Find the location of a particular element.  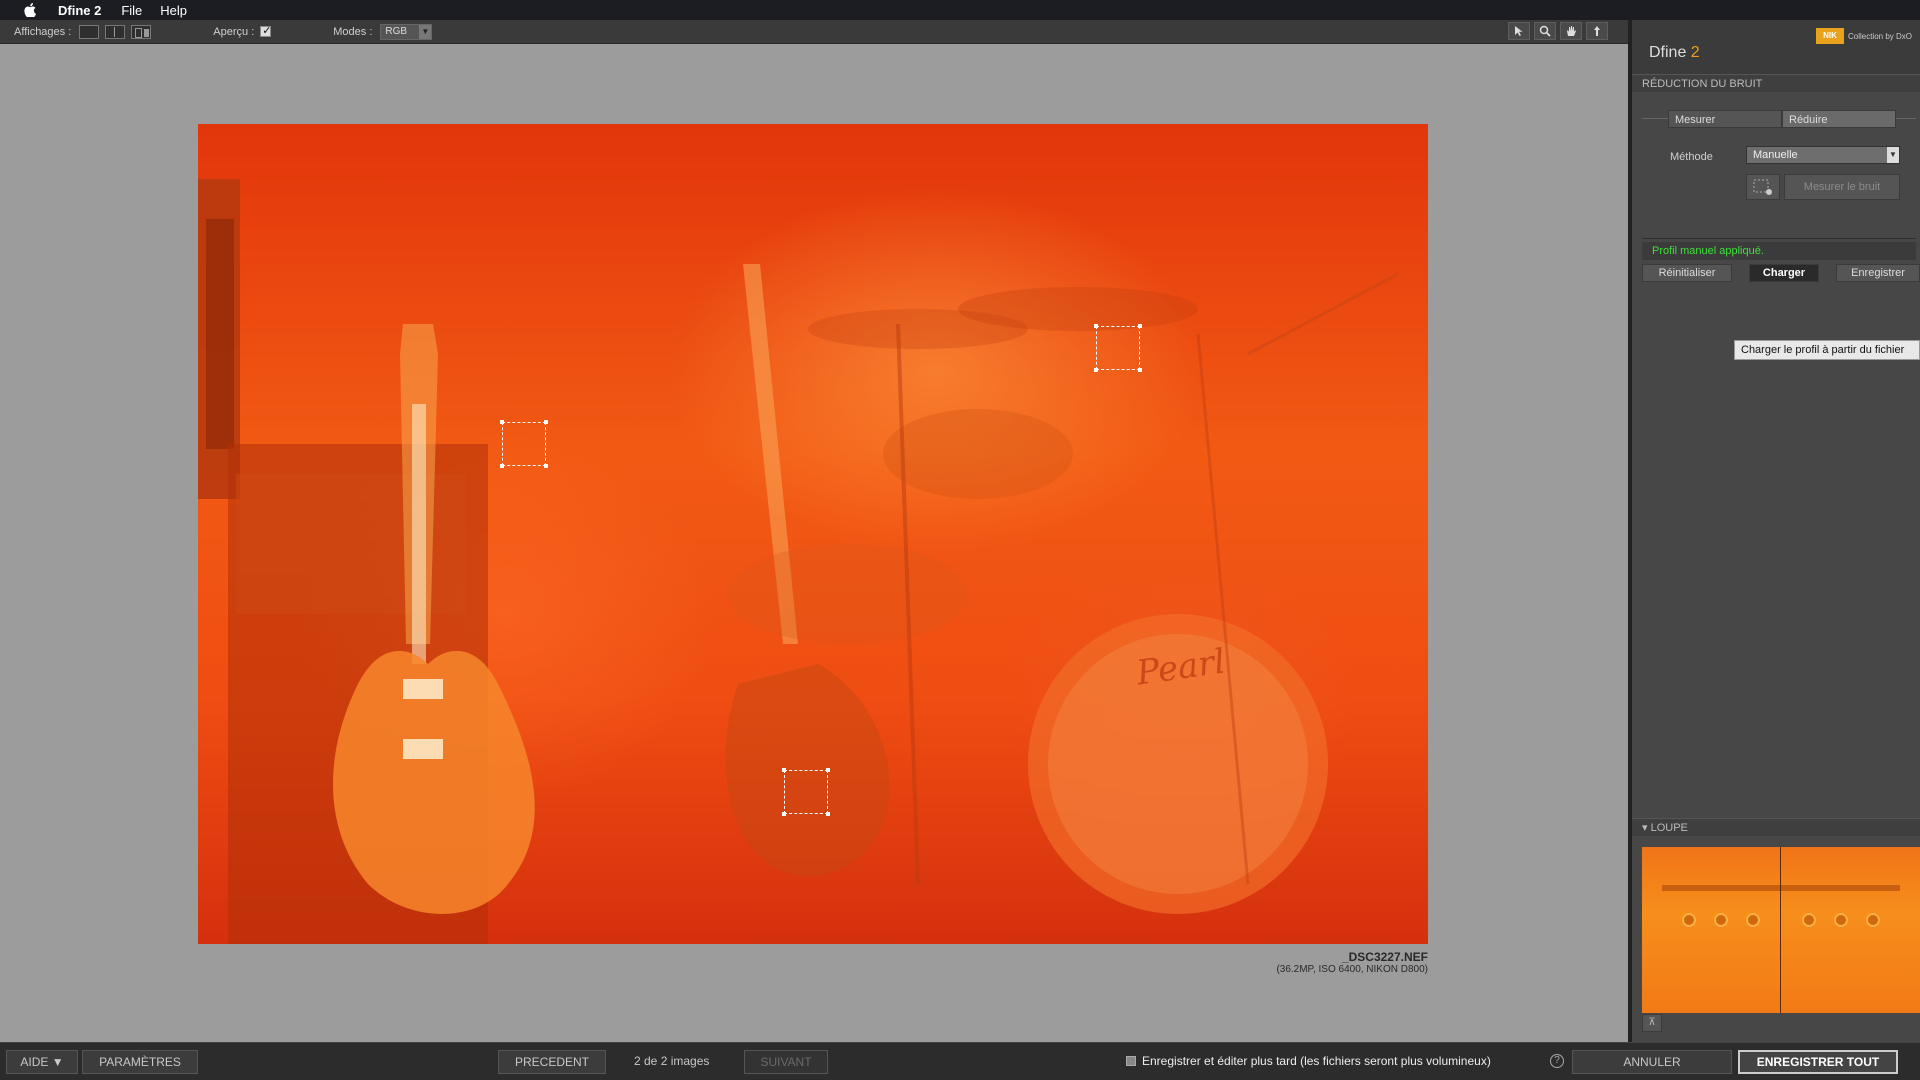

method-select: Manuelle ▼ is located at coordinates (1823, 155).